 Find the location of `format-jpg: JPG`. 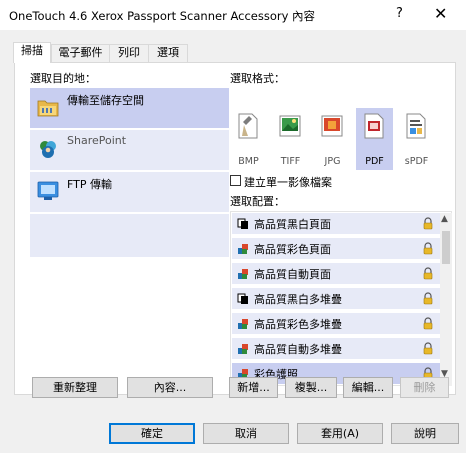

format-jpg: JPG is located at coordinates (332, 139).